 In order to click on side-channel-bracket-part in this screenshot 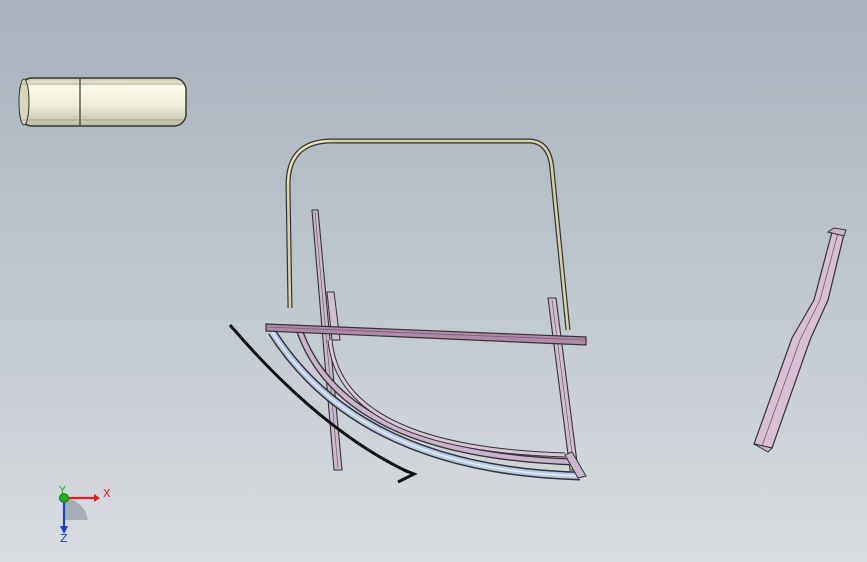, I will do `click(800, 340)`.